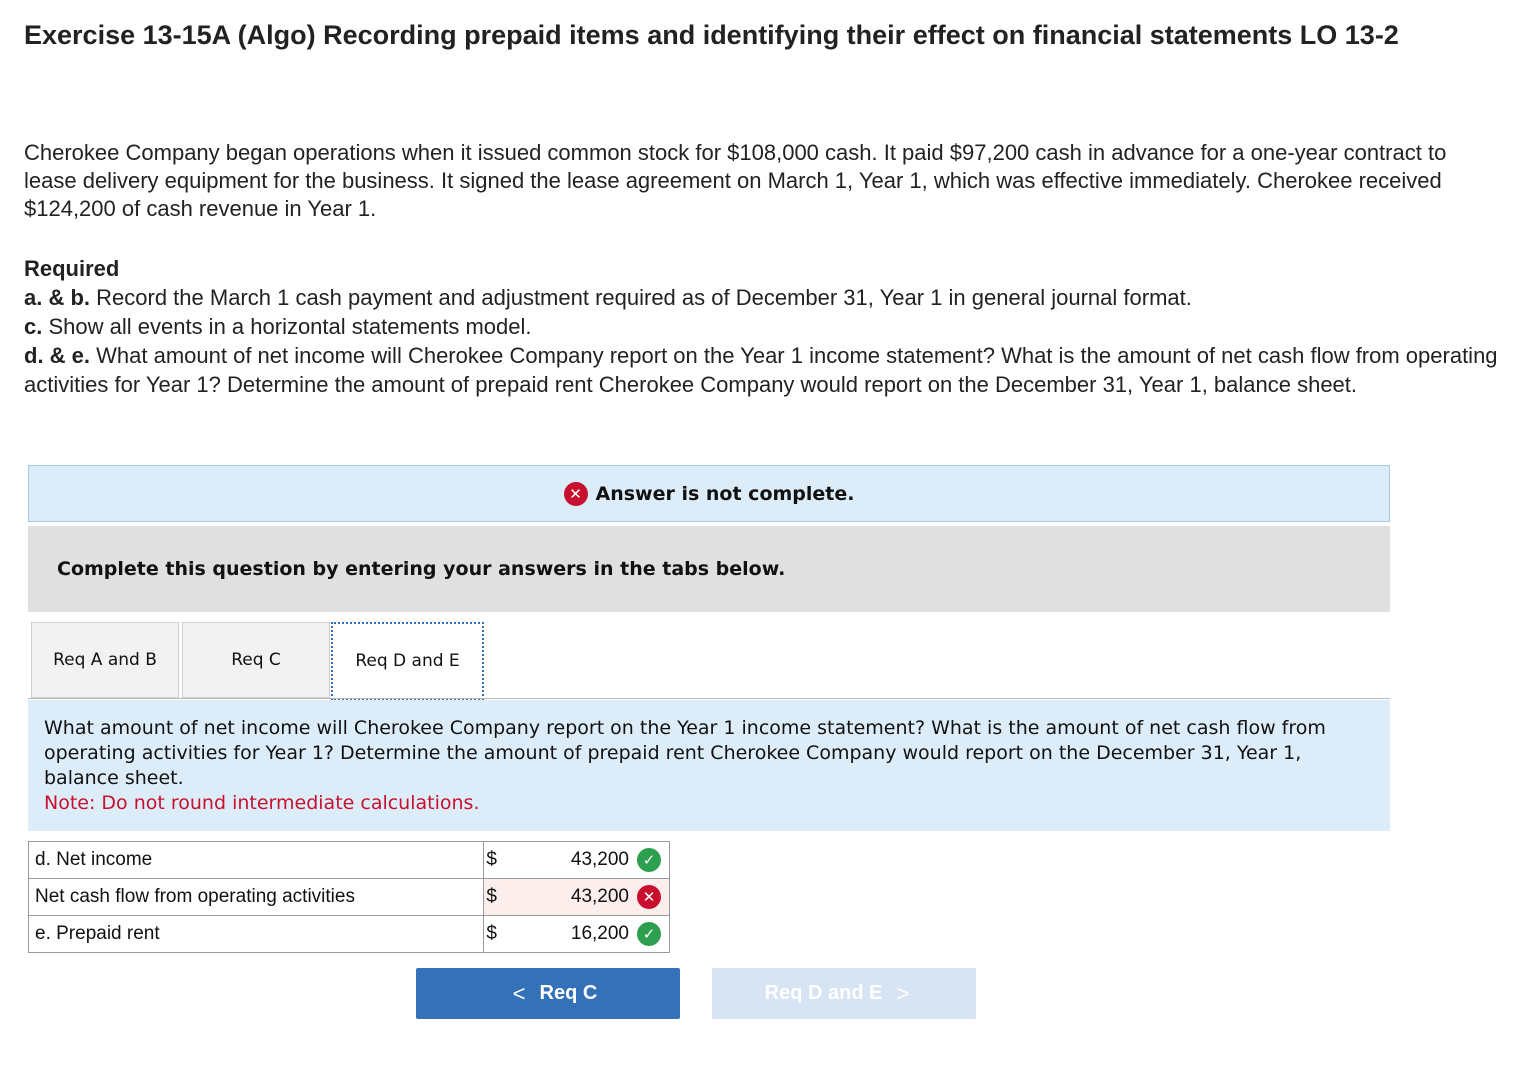 The image size is (1534, 1068). I want to click on answer-status-text: Answer is not complete., so click(725, 493).